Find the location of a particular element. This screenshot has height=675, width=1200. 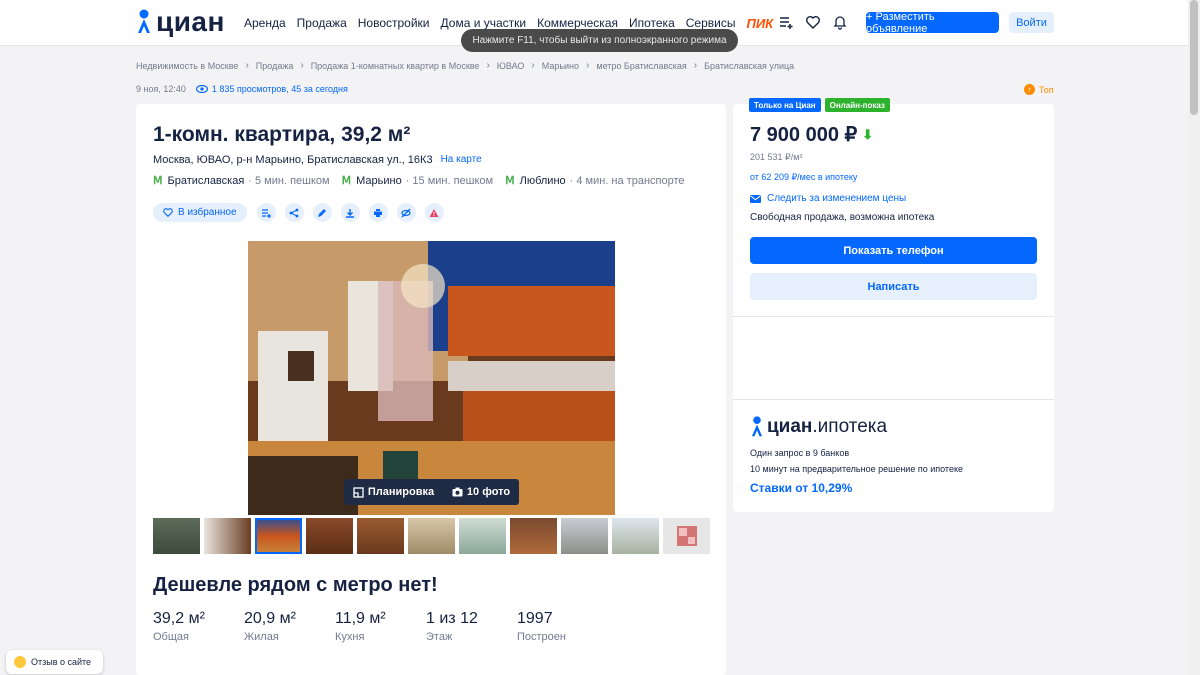

metro-distance: · 4 мин. на транспорте is located at coordinates (627, 180).